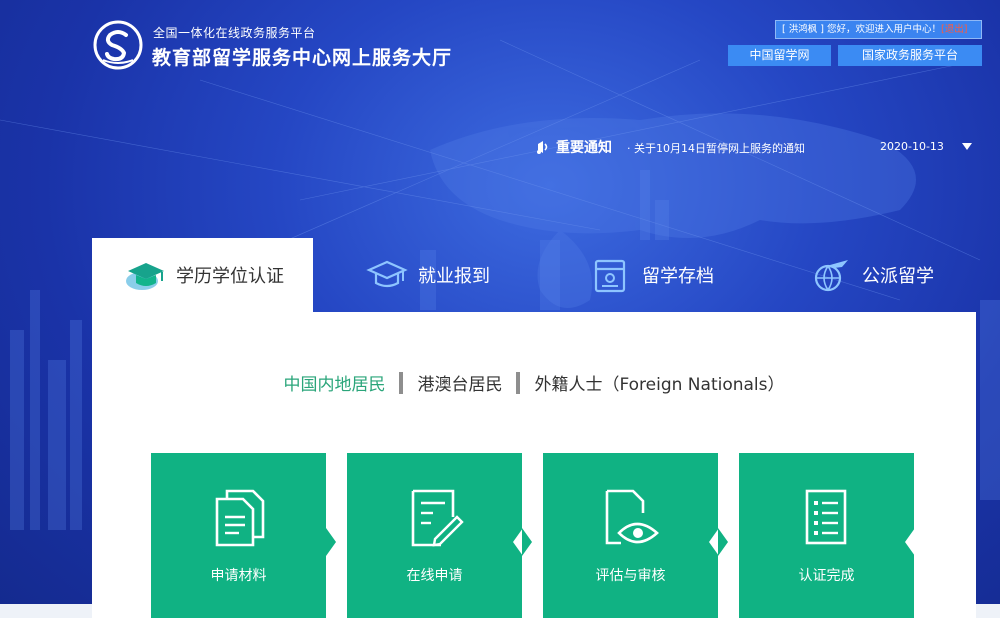  Describe the element at coordinates (632, 517) in the screenshot. I see `document-eye-icon` at that location.